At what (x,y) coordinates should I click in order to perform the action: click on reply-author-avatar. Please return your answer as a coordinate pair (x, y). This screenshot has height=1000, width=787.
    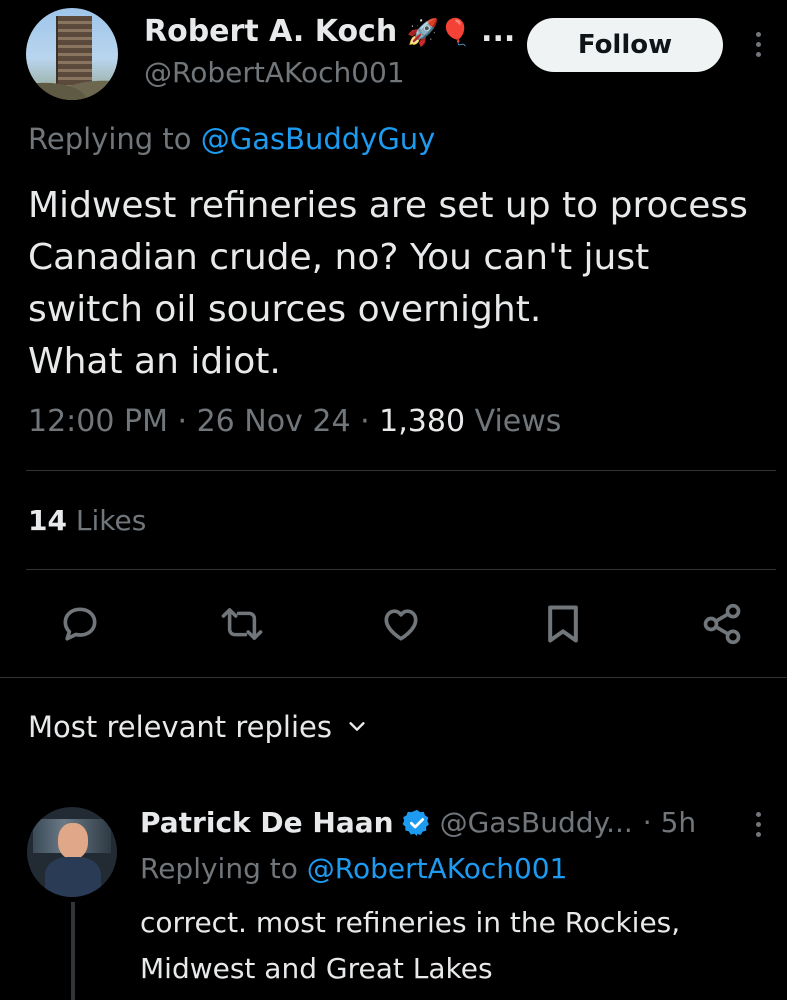
    Looking at the image, I should click on (72, 852).